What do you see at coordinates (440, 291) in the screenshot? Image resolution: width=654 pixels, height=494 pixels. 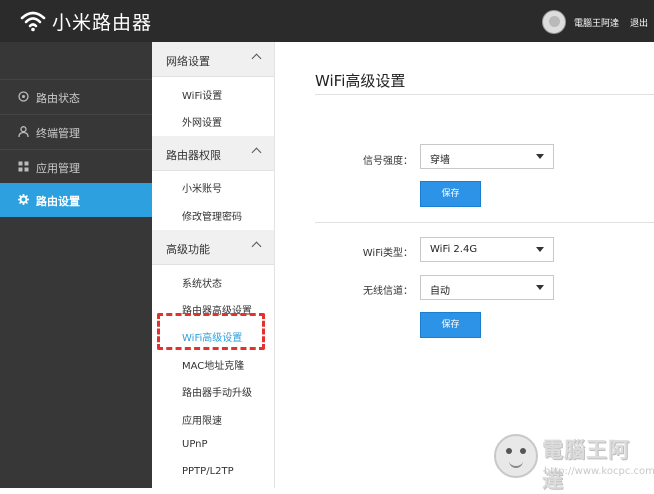 I see `select-value: 自动` at bounding box center [440, 291].